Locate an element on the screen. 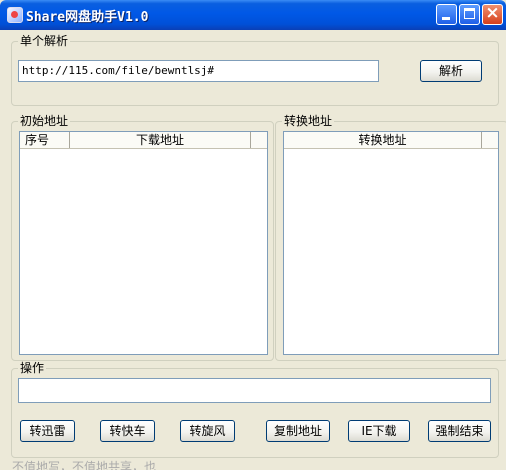  force-end-button: 强制结束 is located at coordinates (459, 431).